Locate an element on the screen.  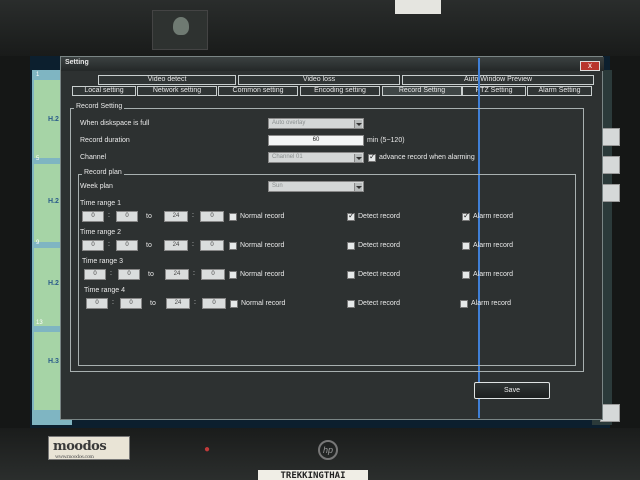
channel-number: 1 is located at coordinates (38, 75).